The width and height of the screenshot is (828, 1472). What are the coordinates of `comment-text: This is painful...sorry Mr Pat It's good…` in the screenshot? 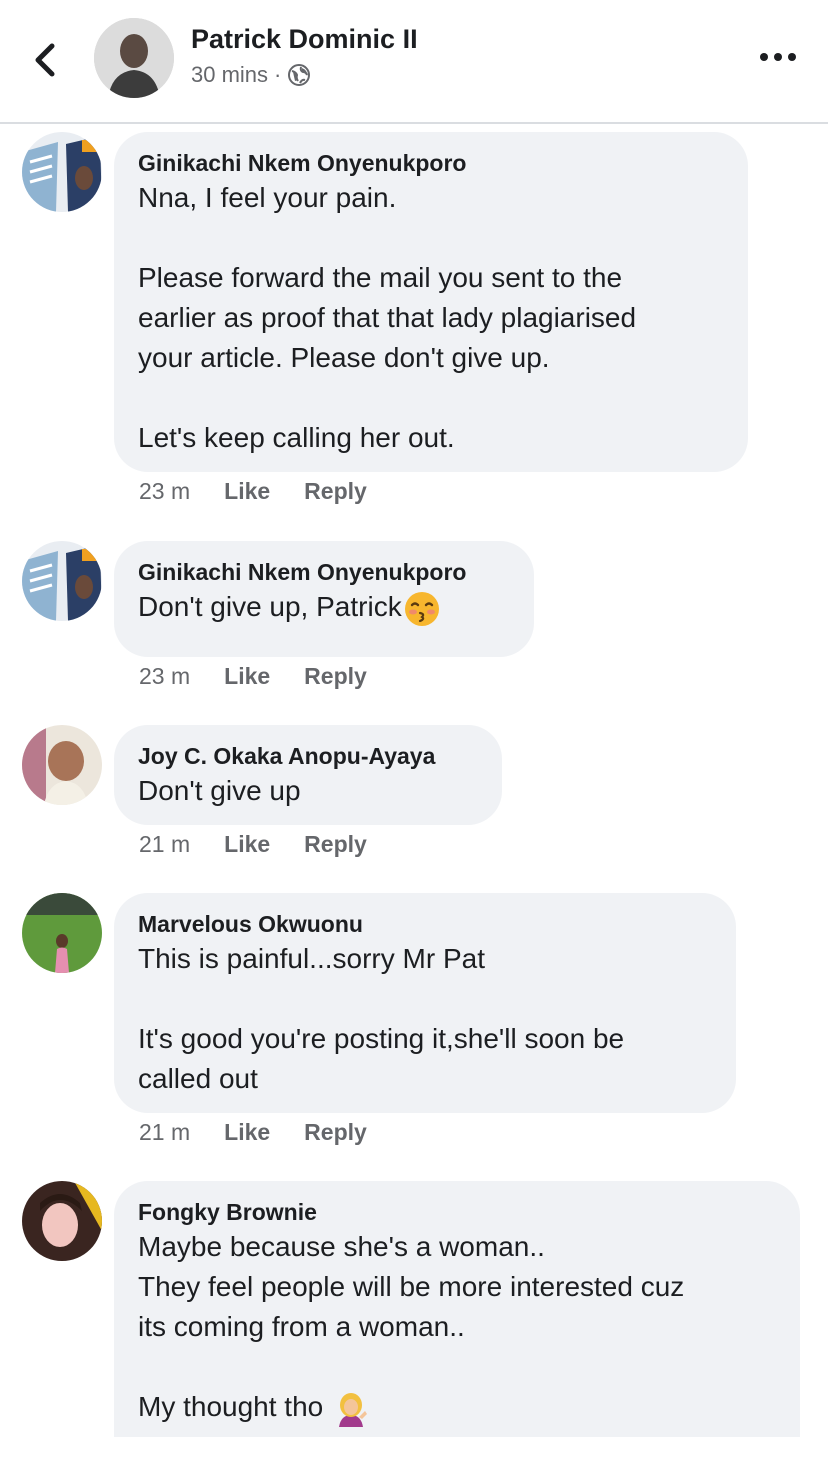 It's located at (381, 1018).